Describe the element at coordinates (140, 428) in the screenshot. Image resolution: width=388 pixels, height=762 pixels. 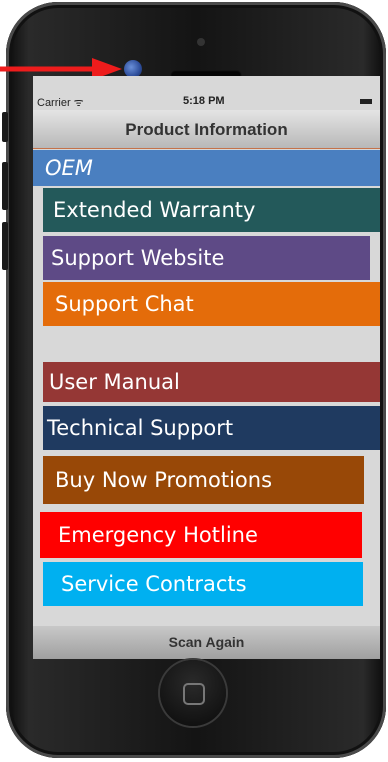
I see `menu-item-label: Technical Support` at that location.